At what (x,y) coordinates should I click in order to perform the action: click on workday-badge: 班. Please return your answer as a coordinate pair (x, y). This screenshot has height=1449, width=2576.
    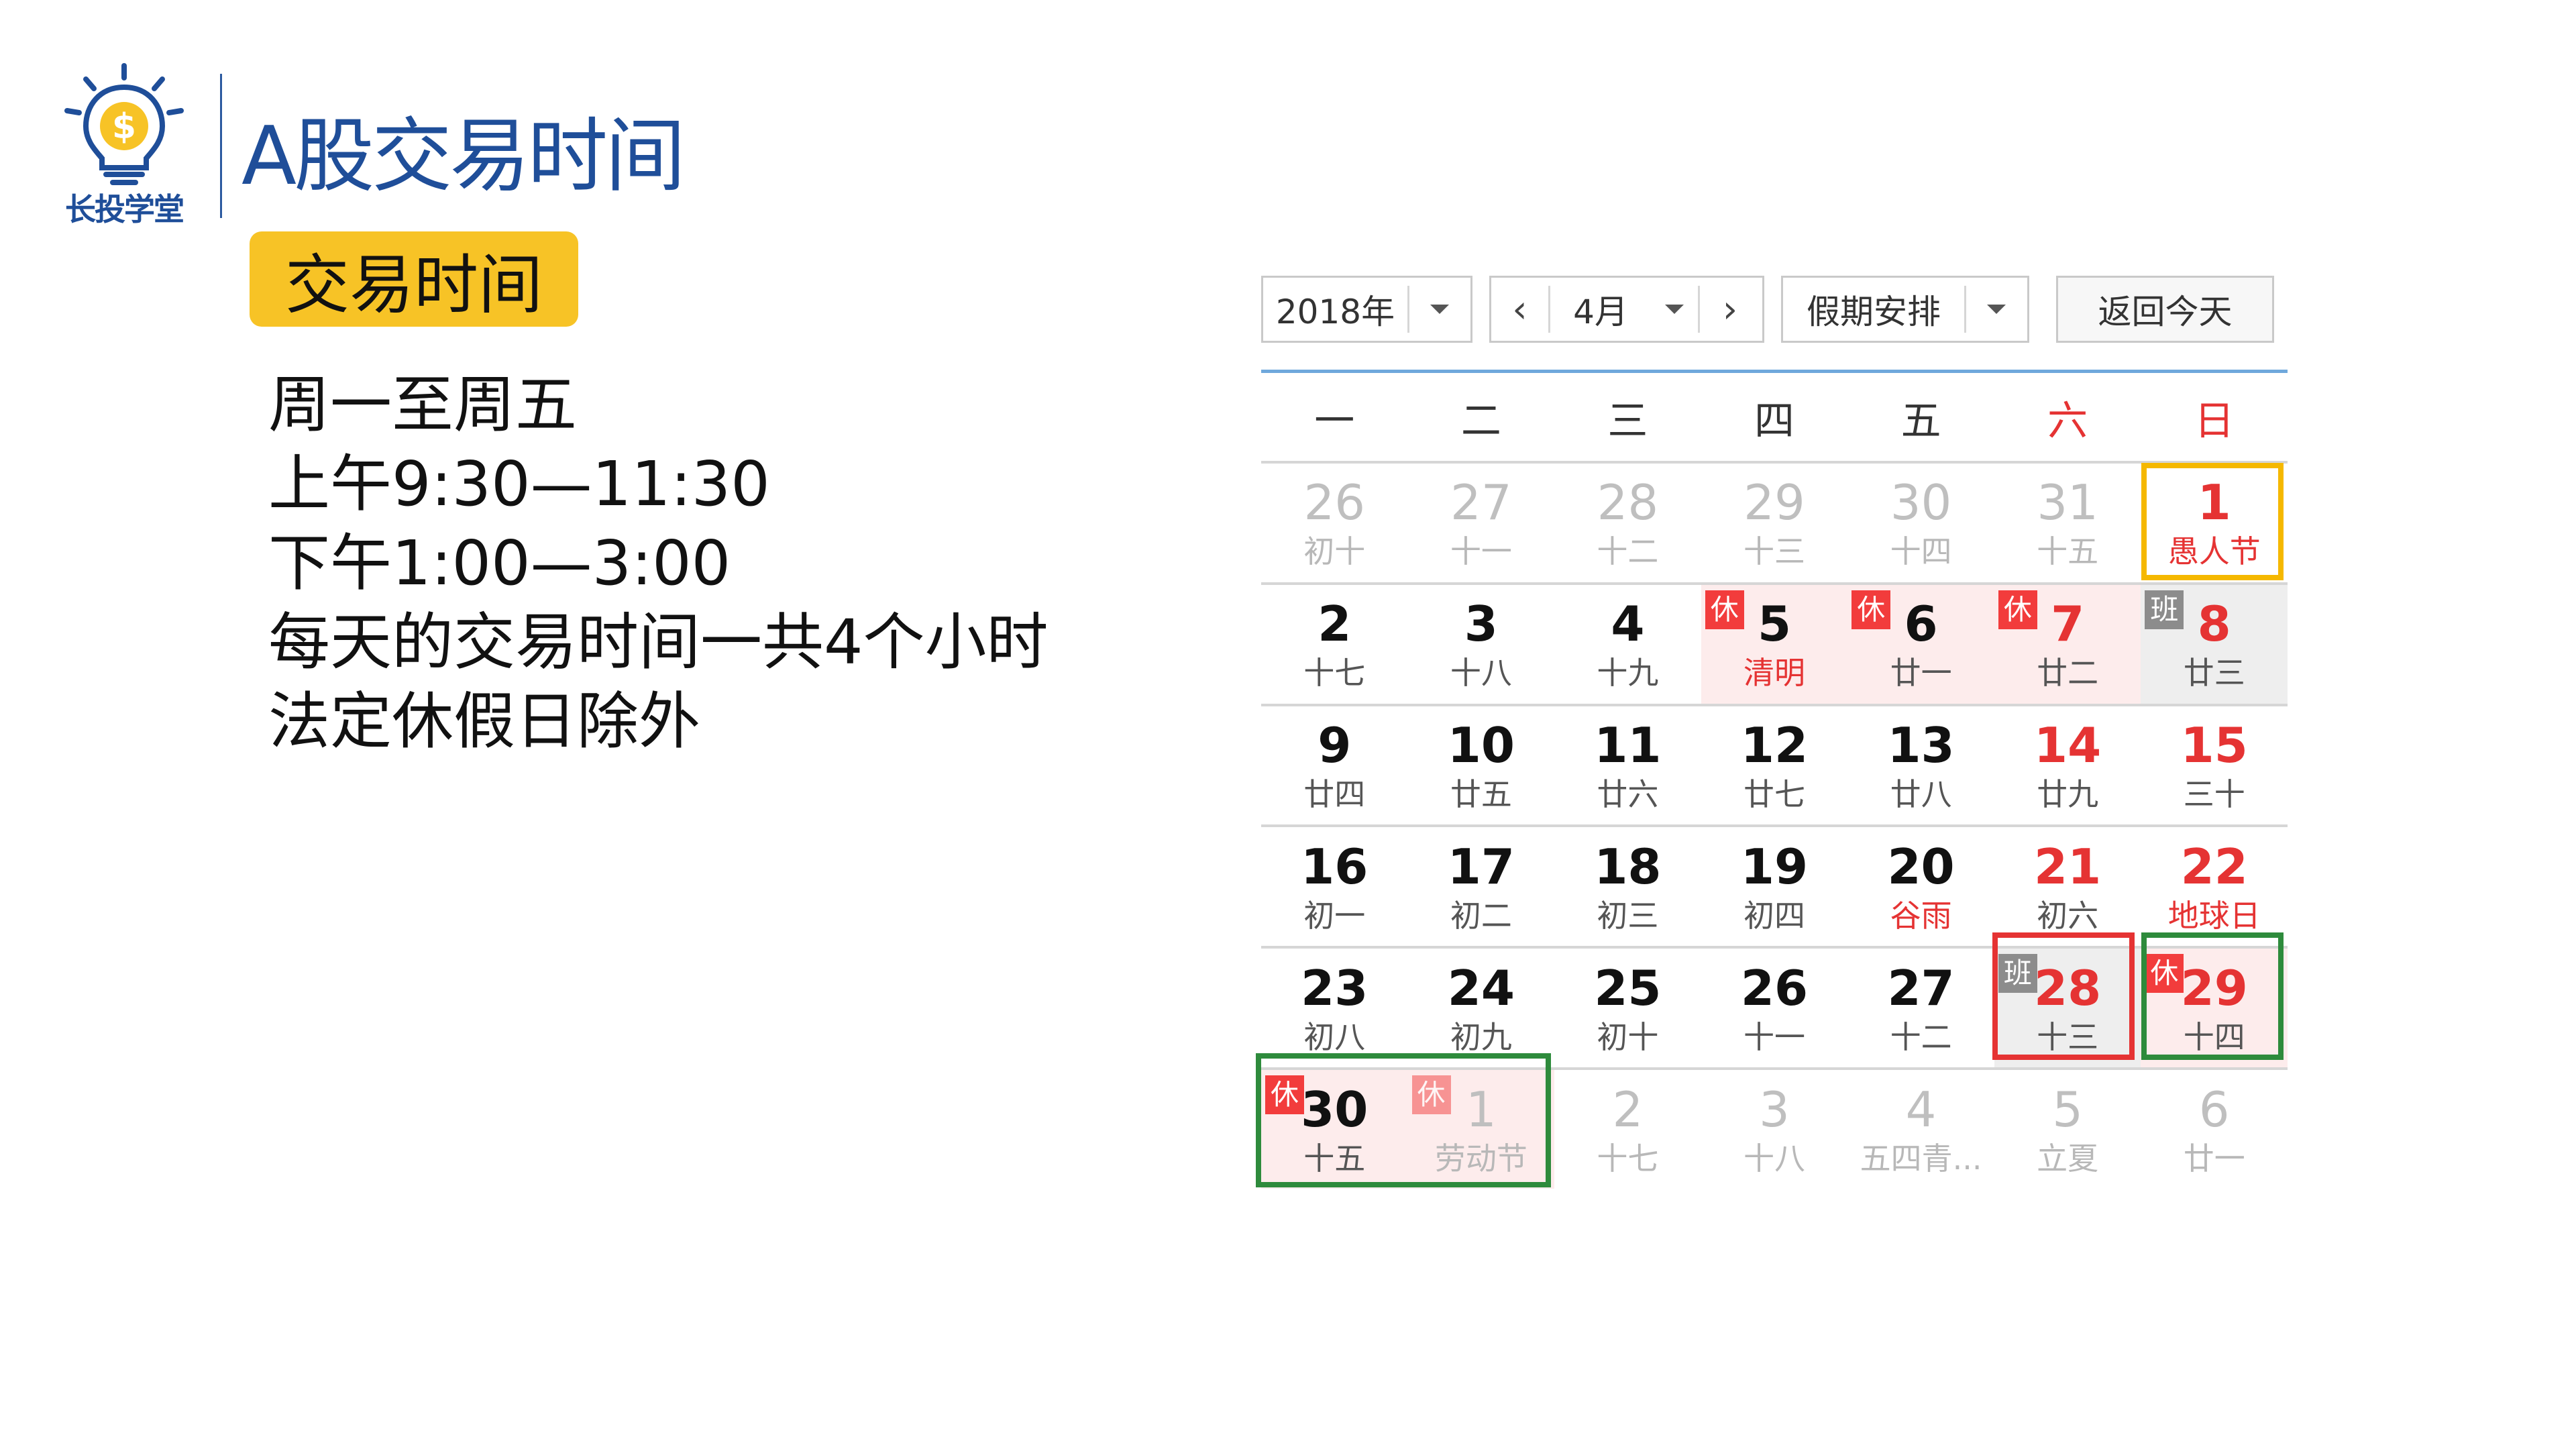
    Looking at the image, I should click on (2017, 974).